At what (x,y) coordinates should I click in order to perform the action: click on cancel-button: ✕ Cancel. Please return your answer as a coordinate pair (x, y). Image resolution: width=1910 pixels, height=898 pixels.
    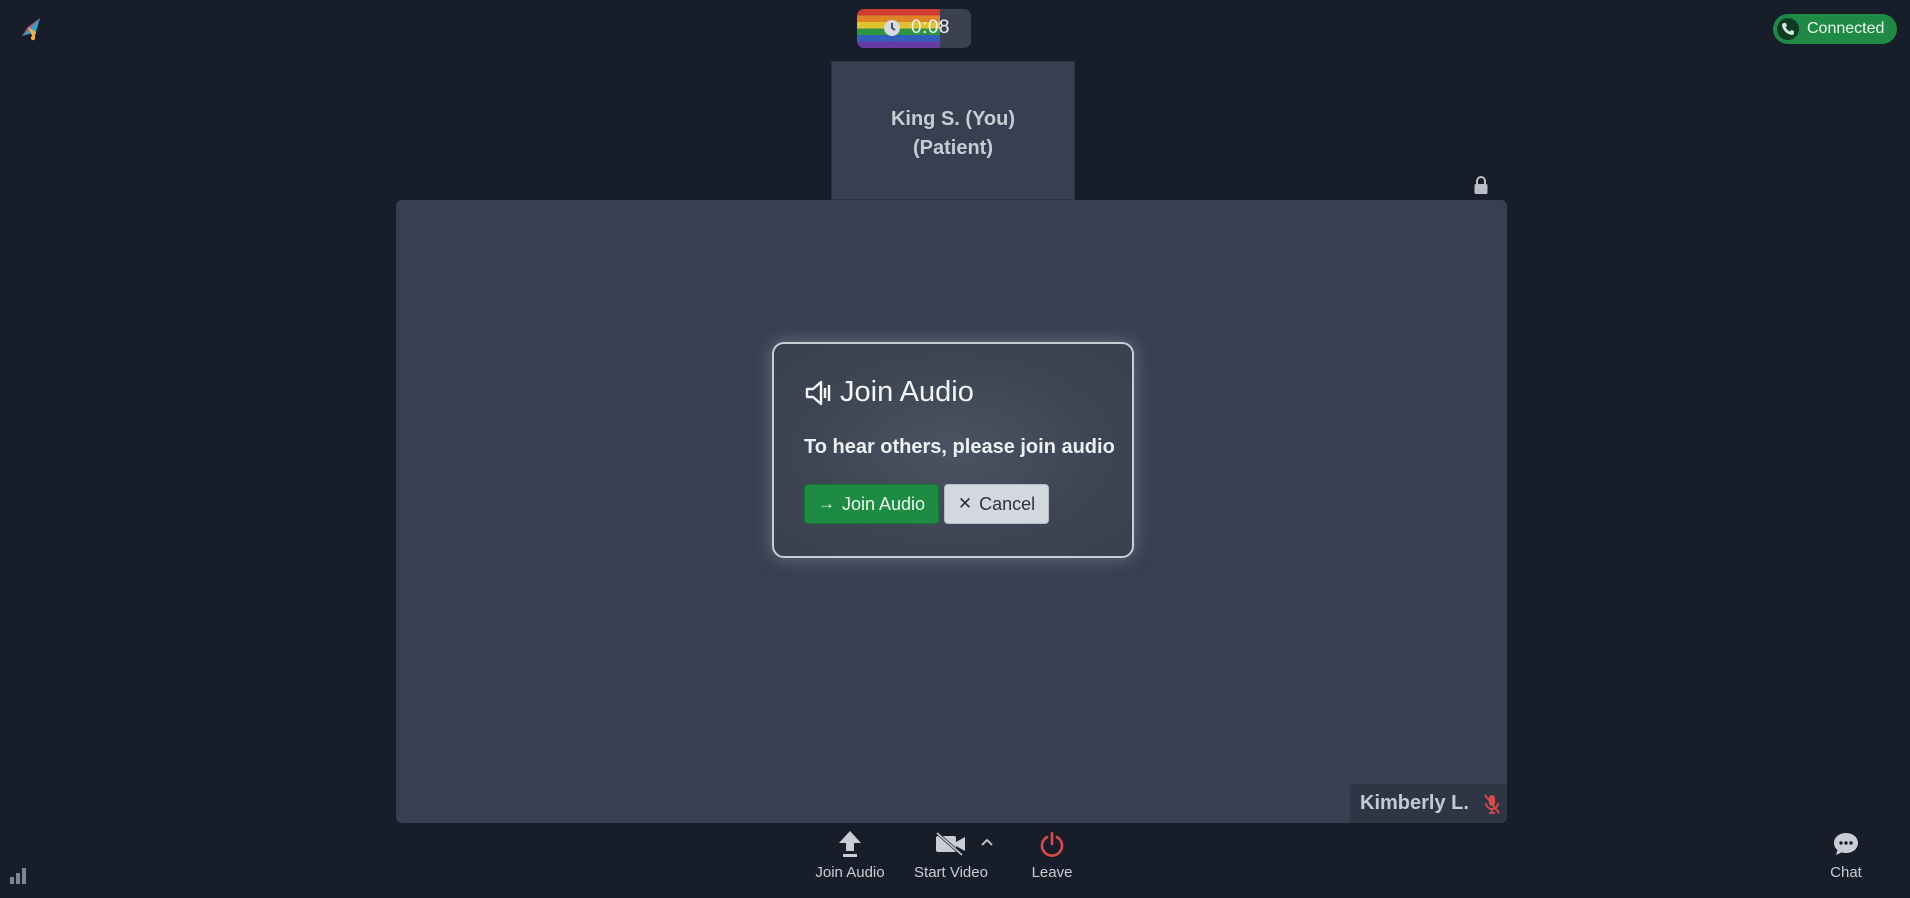
    Looking at the image, I should click on (996, 504).